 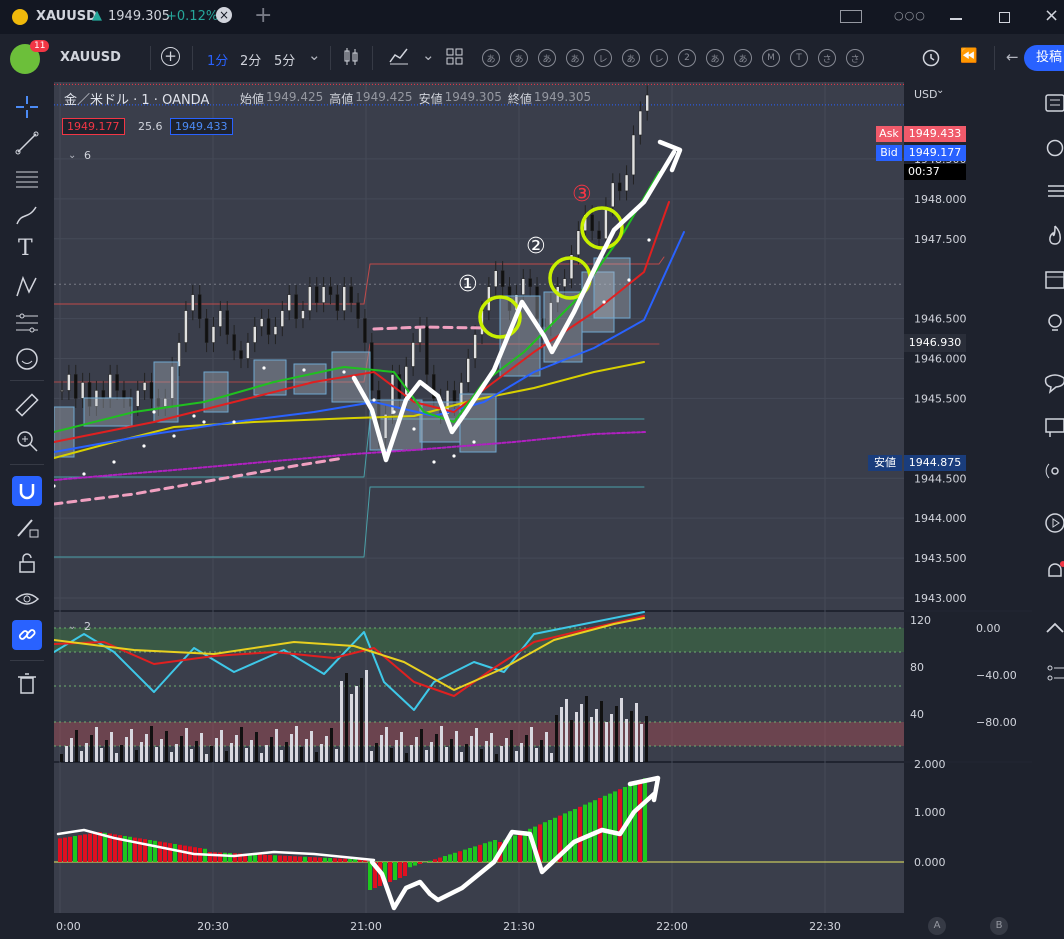 What do you see at coordinates (1054, 147) in the screenshot?
I see `alerts-icon` at bounding box center [1054, 147].